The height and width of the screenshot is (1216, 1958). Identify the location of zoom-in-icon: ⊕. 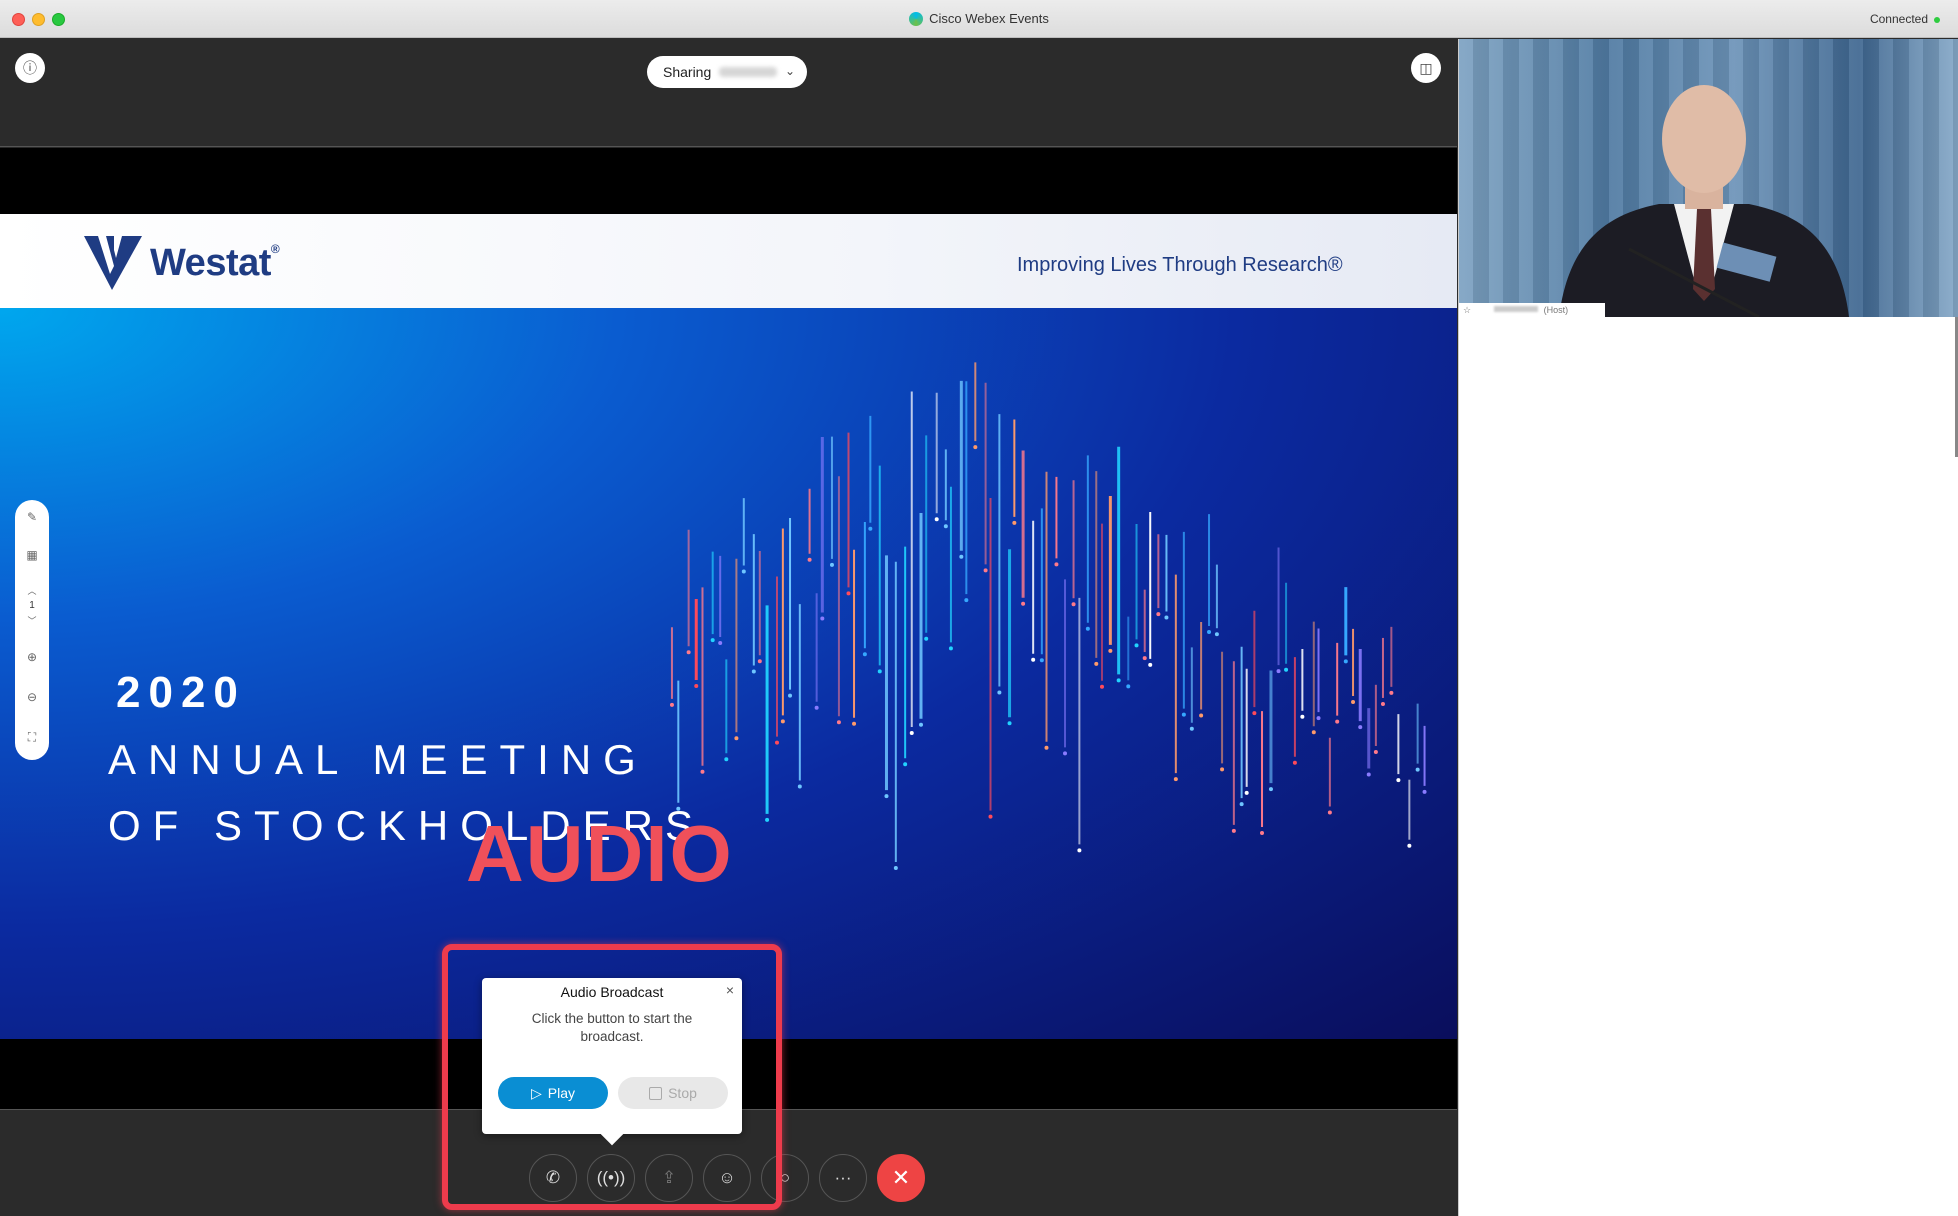
(32, 657).